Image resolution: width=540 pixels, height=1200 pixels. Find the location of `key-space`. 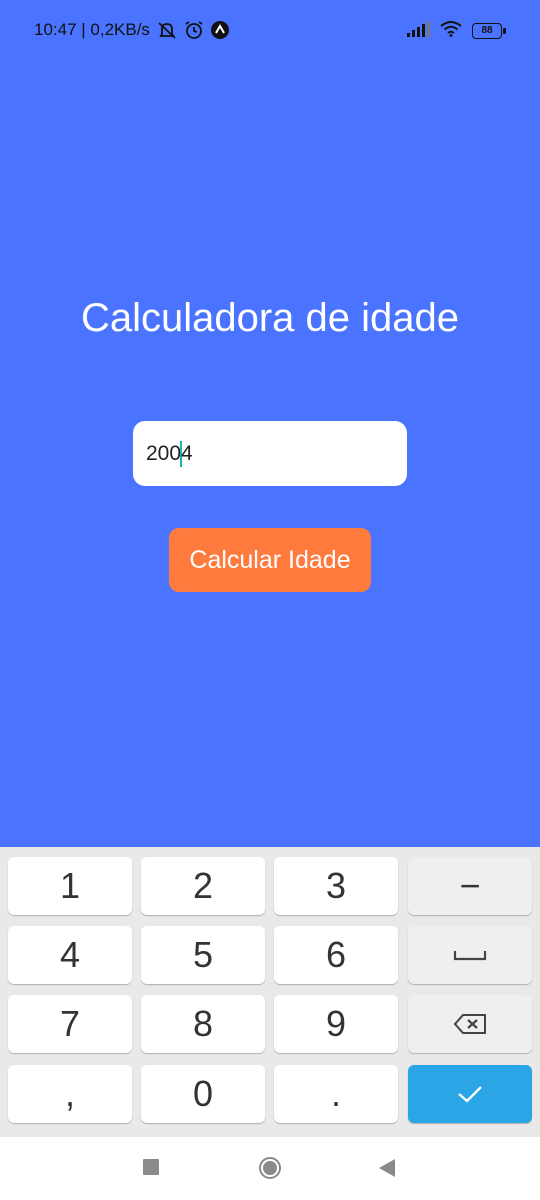

key-space is located at coordinates (470, 955).